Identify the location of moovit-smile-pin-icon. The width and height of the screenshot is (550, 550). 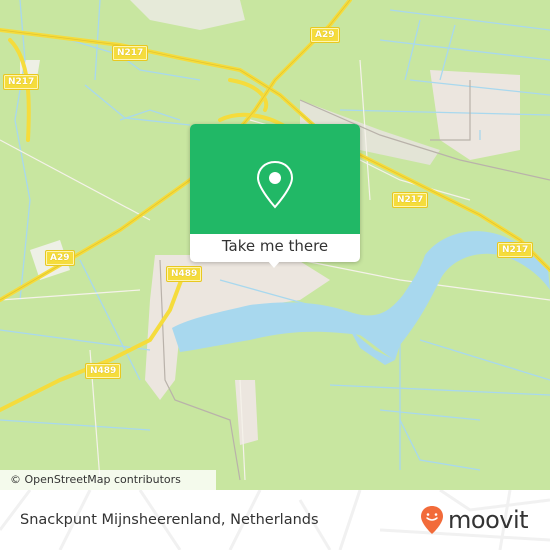
(432, 520).